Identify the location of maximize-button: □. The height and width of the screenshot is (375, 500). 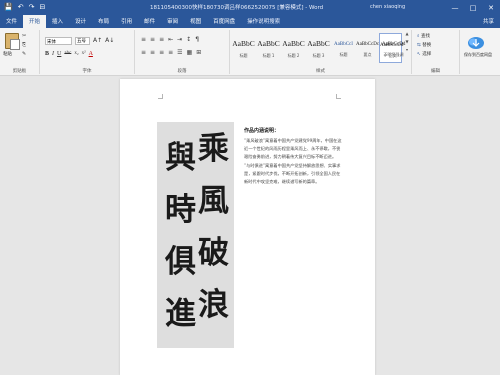
(473, 7).